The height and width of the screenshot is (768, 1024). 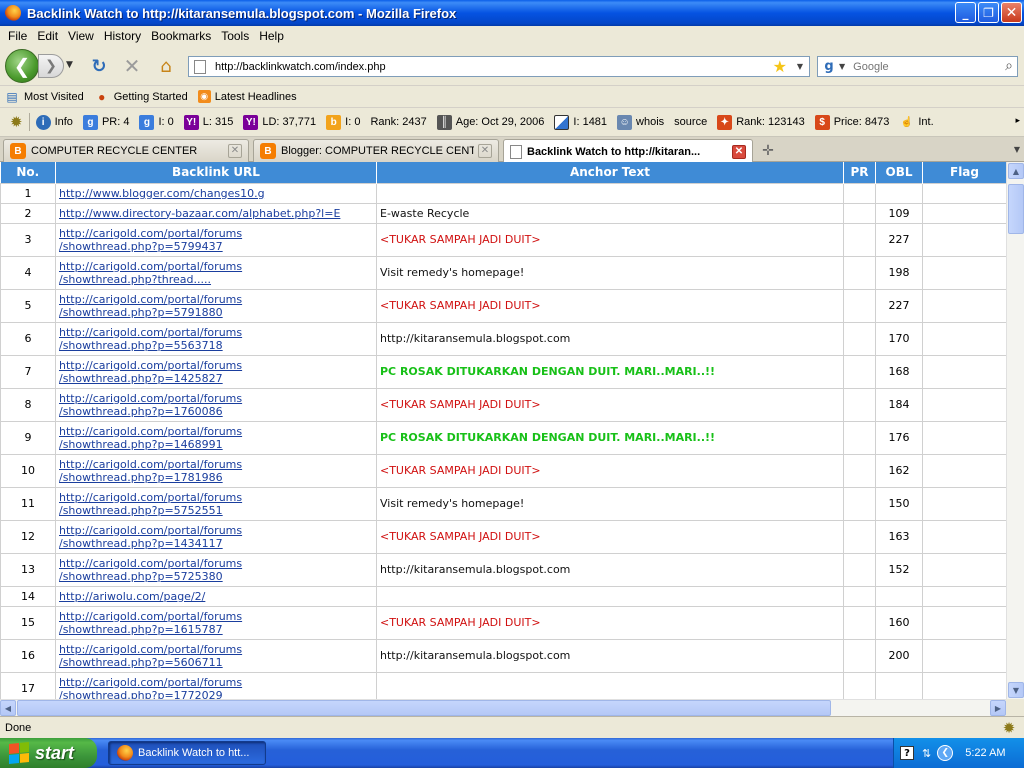 What do you see at coordinates (141, 97) in the screenshot?
I see `bookmark-getting-started: ● Getting Started` at bounding box center [141, 97].